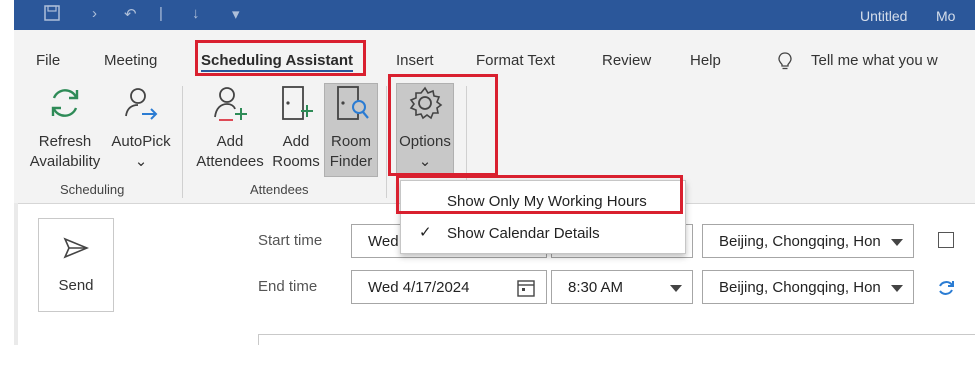 The height and width of the screenshot is (365, 975). I want to click on end-date-input: Wed 4/17/2024, so click(449, 287).